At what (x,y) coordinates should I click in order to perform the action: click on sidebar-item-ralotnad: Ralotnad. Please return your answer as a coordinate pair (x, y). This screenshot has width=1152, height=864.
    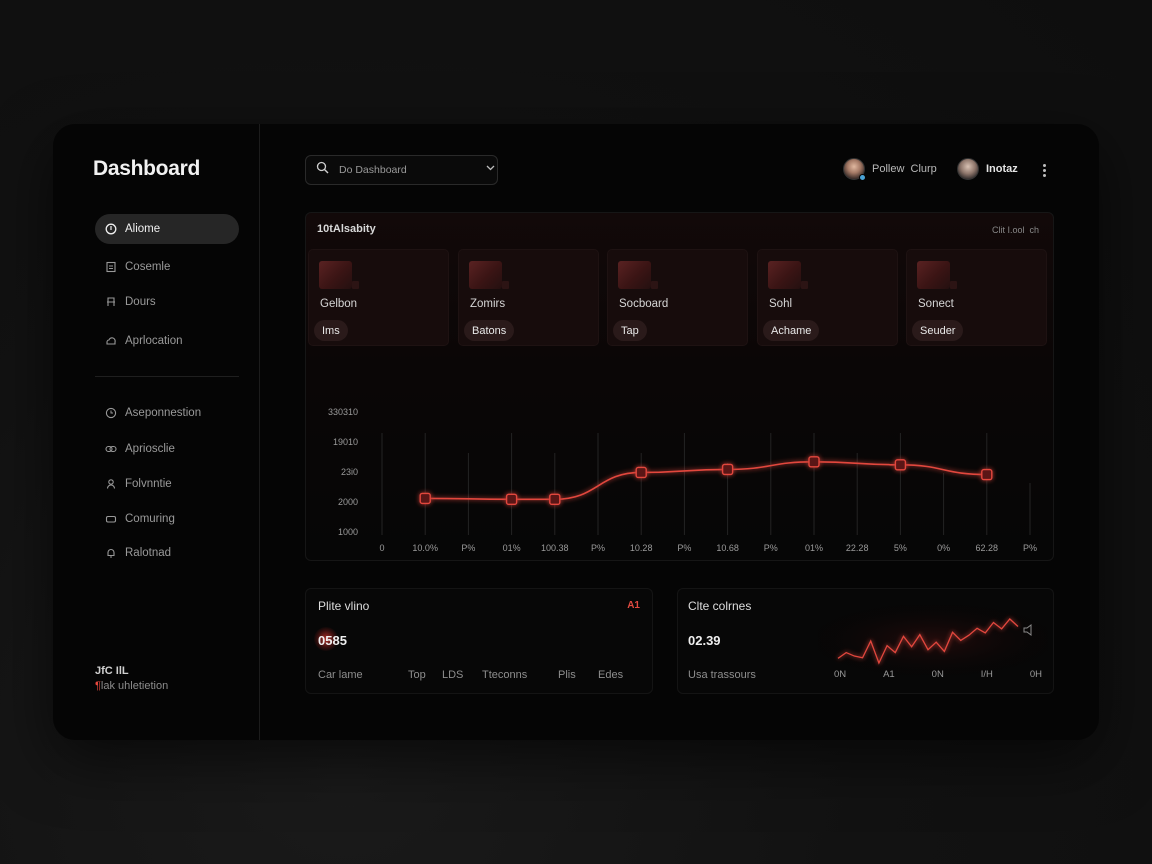
    Looking at the image, I should click on (167, 553).